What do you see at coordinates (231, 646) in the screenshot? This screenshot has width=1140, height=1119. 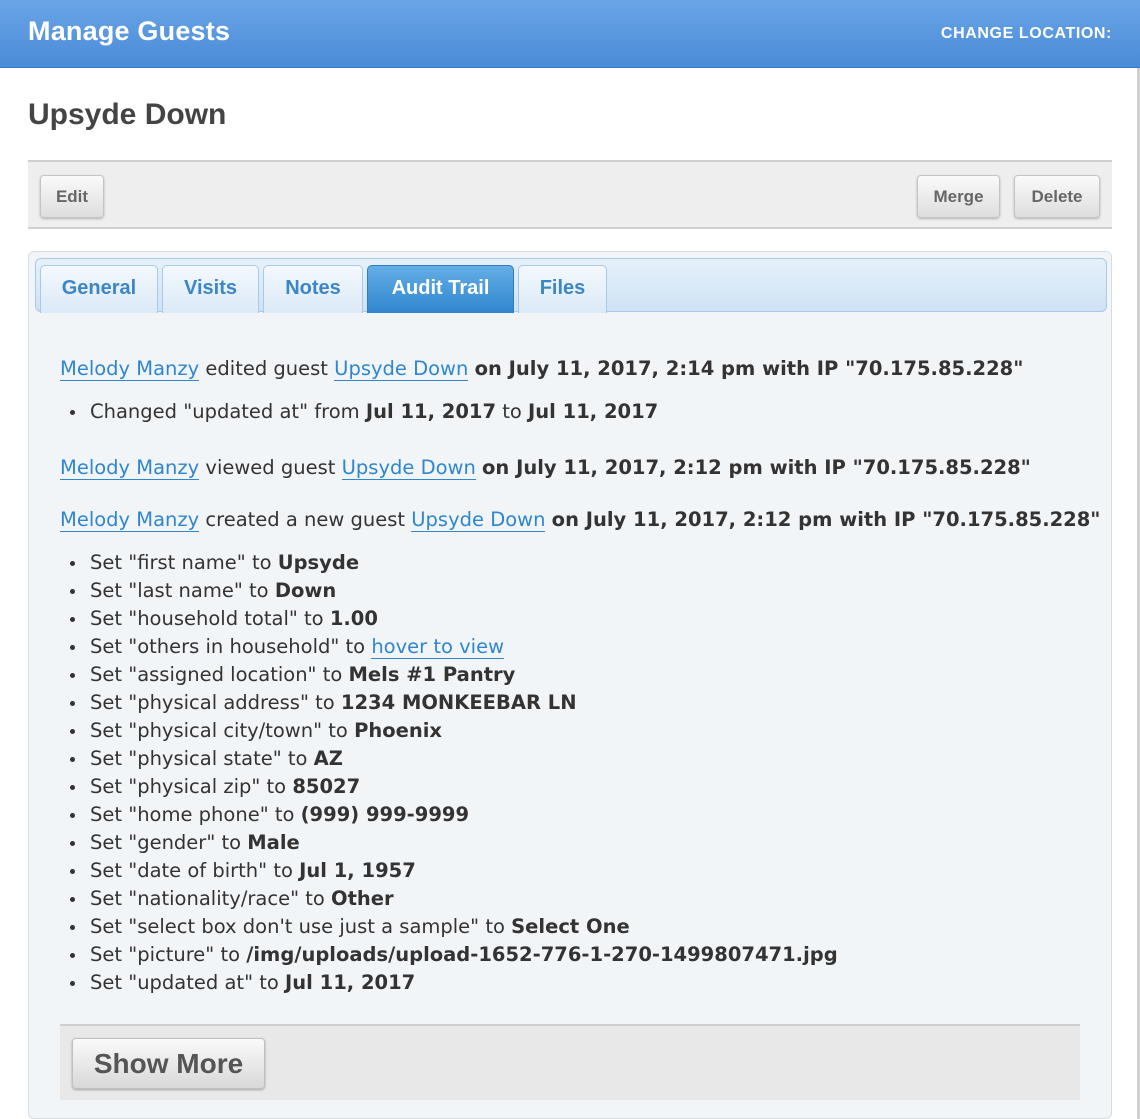 I see `change-text: Set "others in household" to` at bounding box center [231, 646].